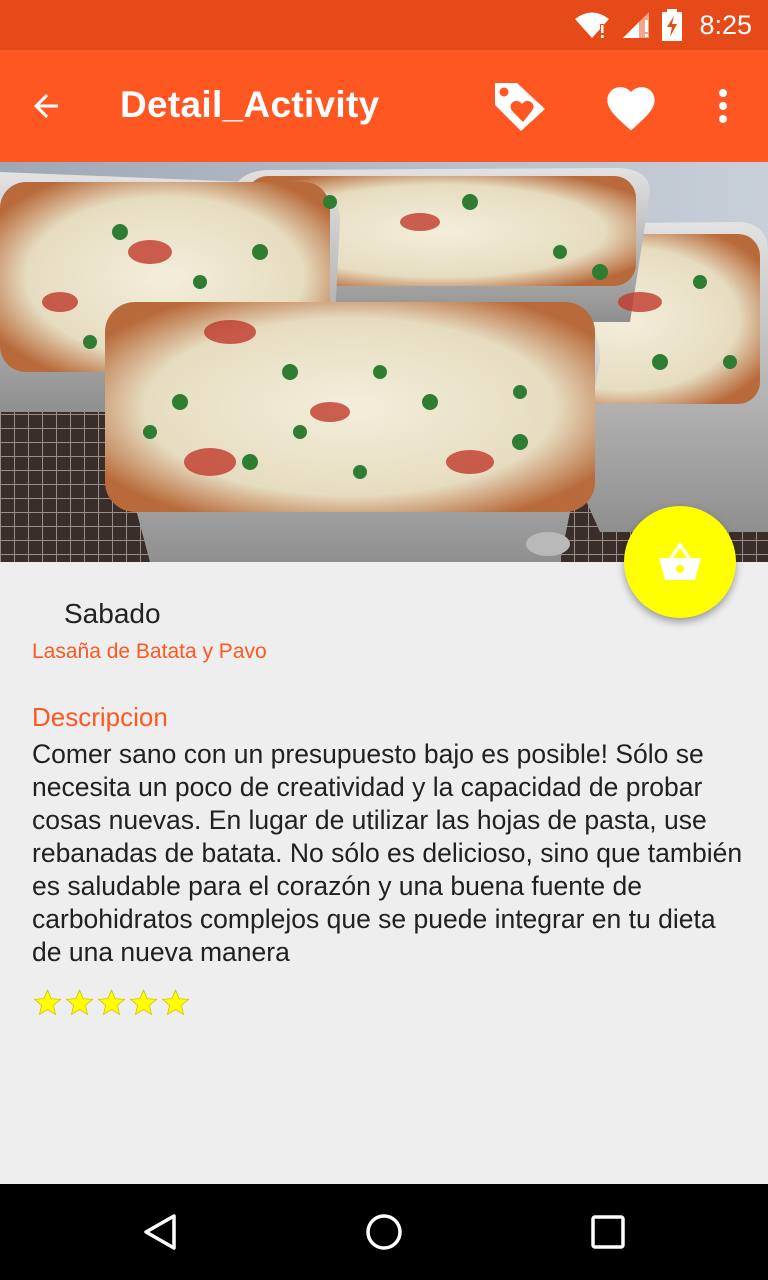  What do you see at coordinates (631, 109) in the screenshot?
I see `heart-icon` at bounding box center [631, 109].